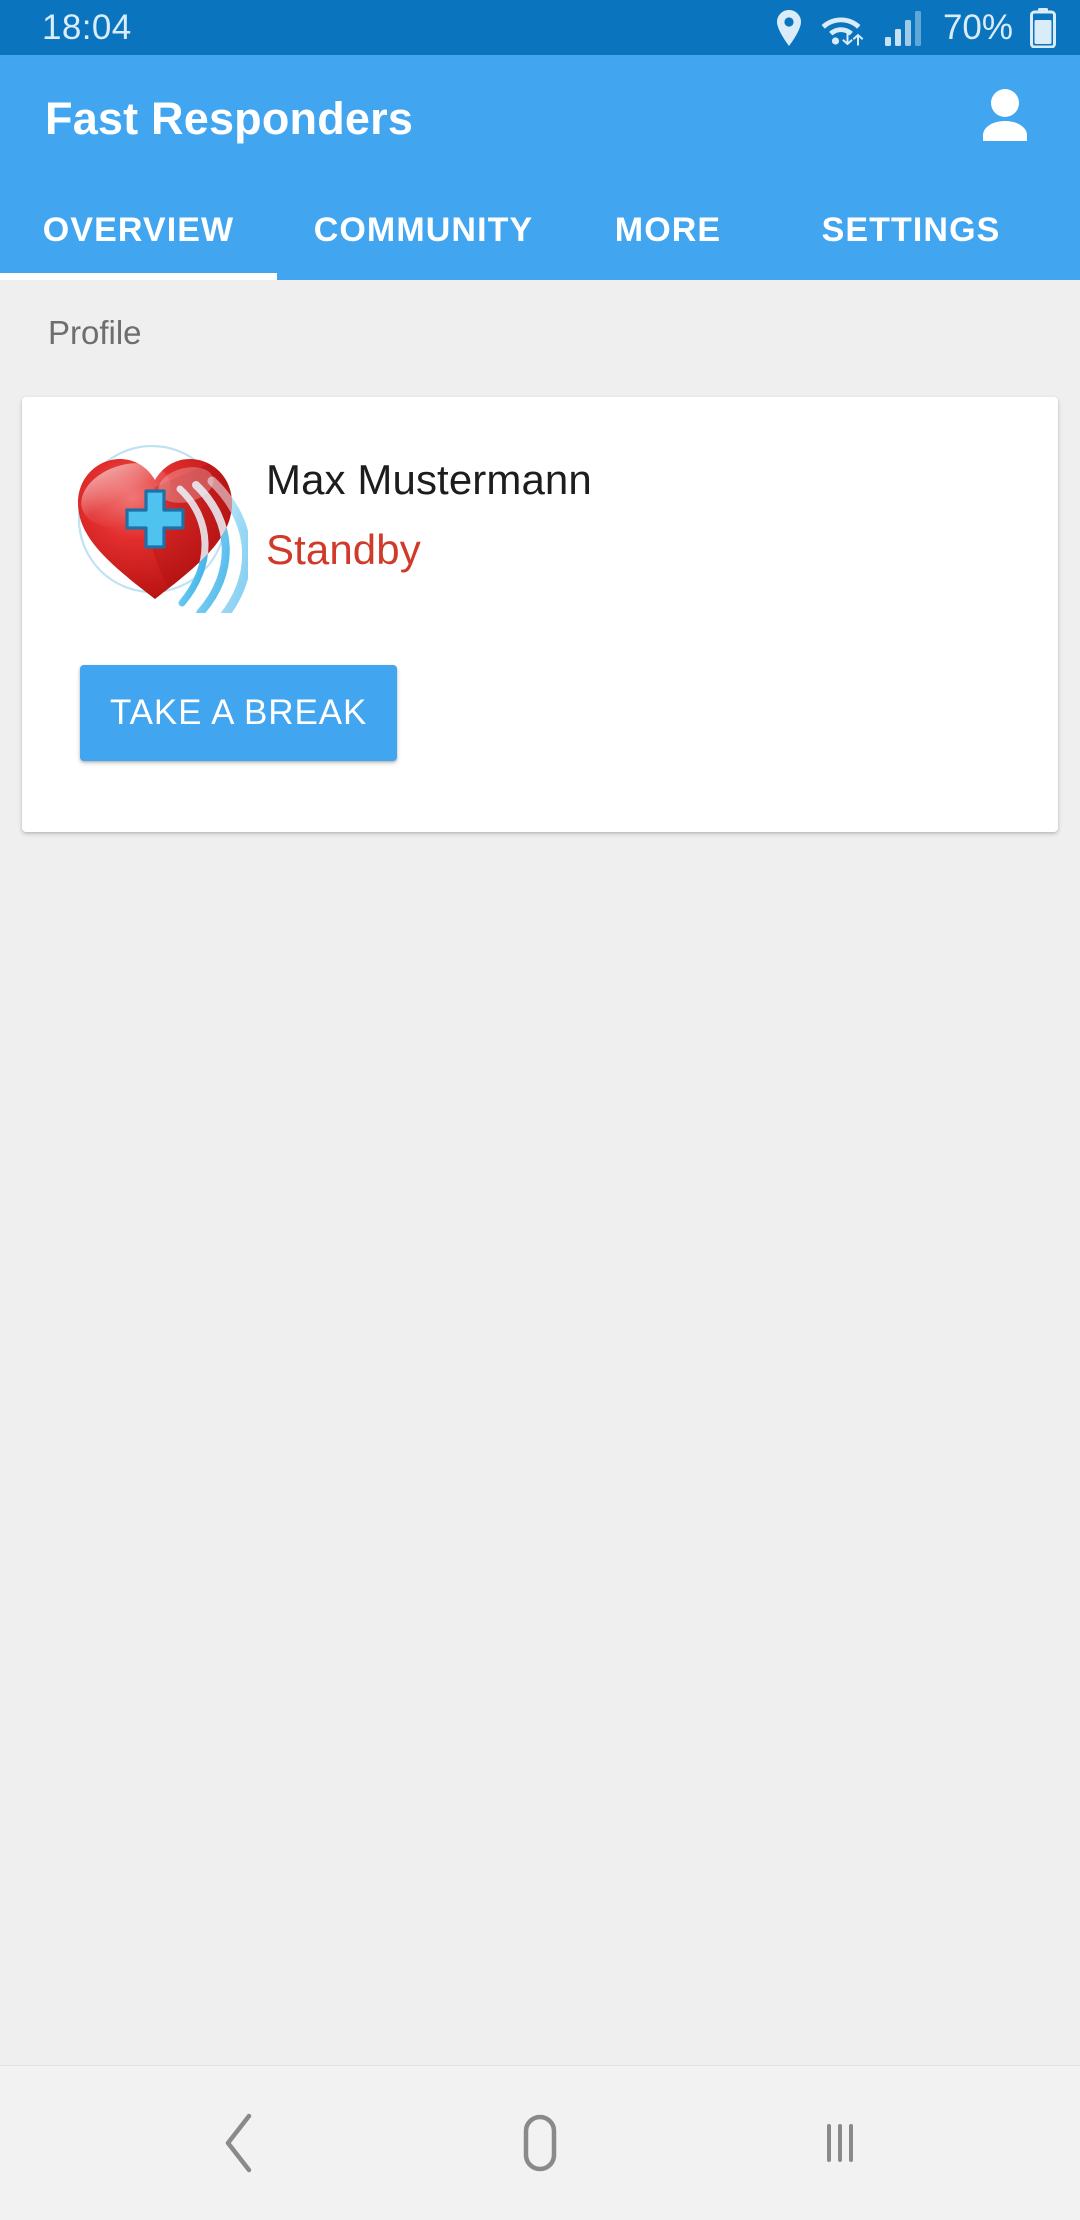  I want to click on status-bar: 18:04 70%, so click(540, 27).